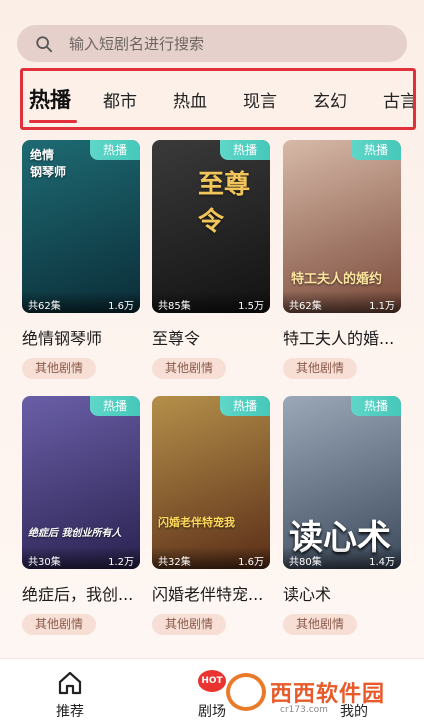 This screenshot has width=424, height=725. What do you see at coordinates (81, 226) in the screenshot?
I see `drama-cover: 绝情 钢琴师 热播 共62集 1.6万` at bounding box center [81, 226].